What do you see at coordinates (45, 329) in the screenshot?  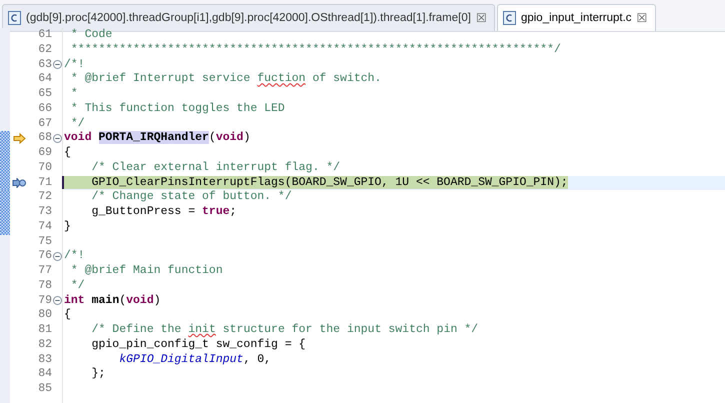 I see `line-number: 81` at bounding box center [45, 329].